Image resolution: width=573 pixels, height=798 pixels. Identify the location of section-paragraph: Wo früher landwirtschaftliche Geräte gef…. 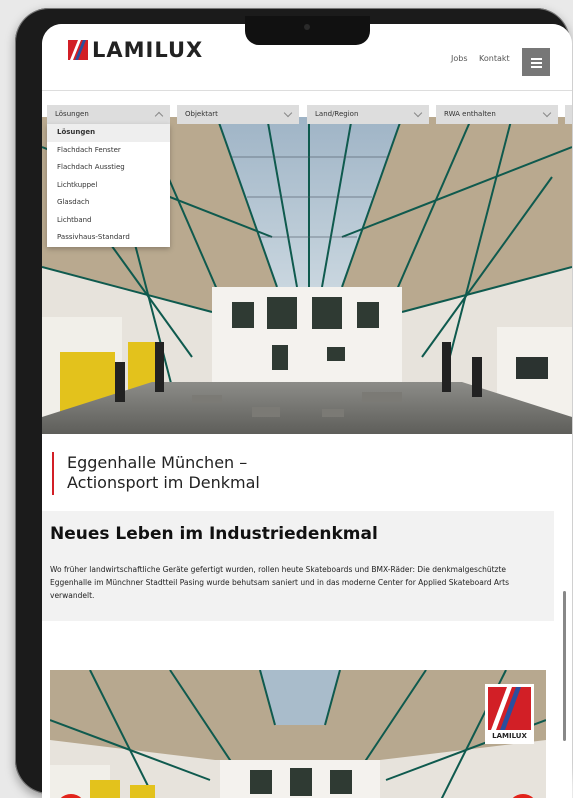
(279, 582).